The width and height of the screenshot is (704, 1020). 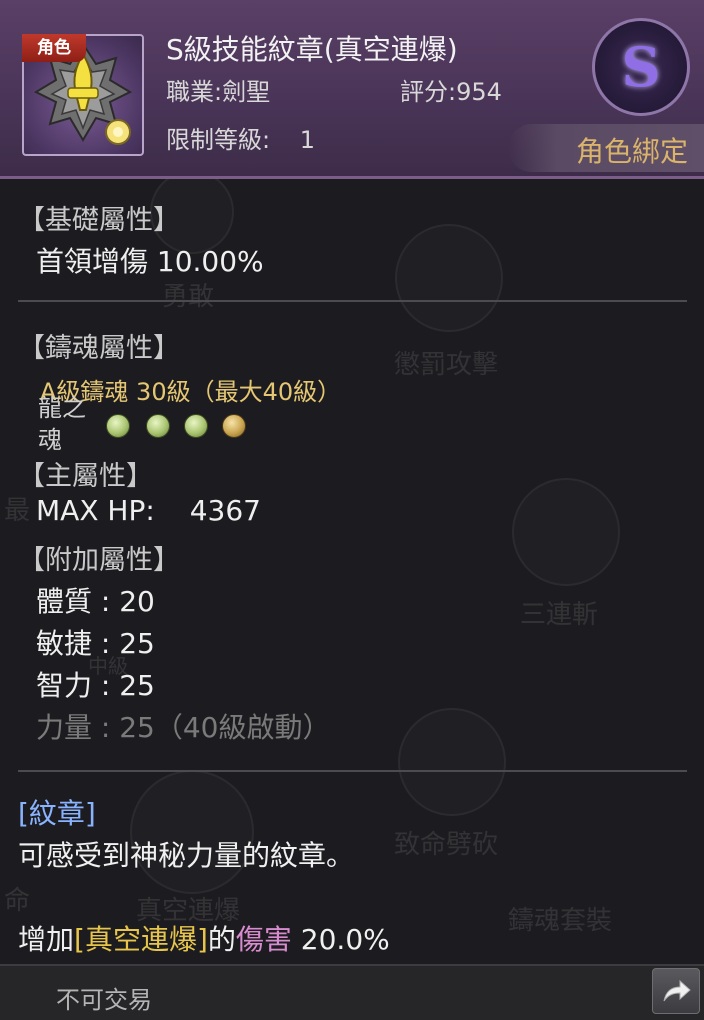 I want to click on main-attr-value: 4367, so click(x=225, y=510).